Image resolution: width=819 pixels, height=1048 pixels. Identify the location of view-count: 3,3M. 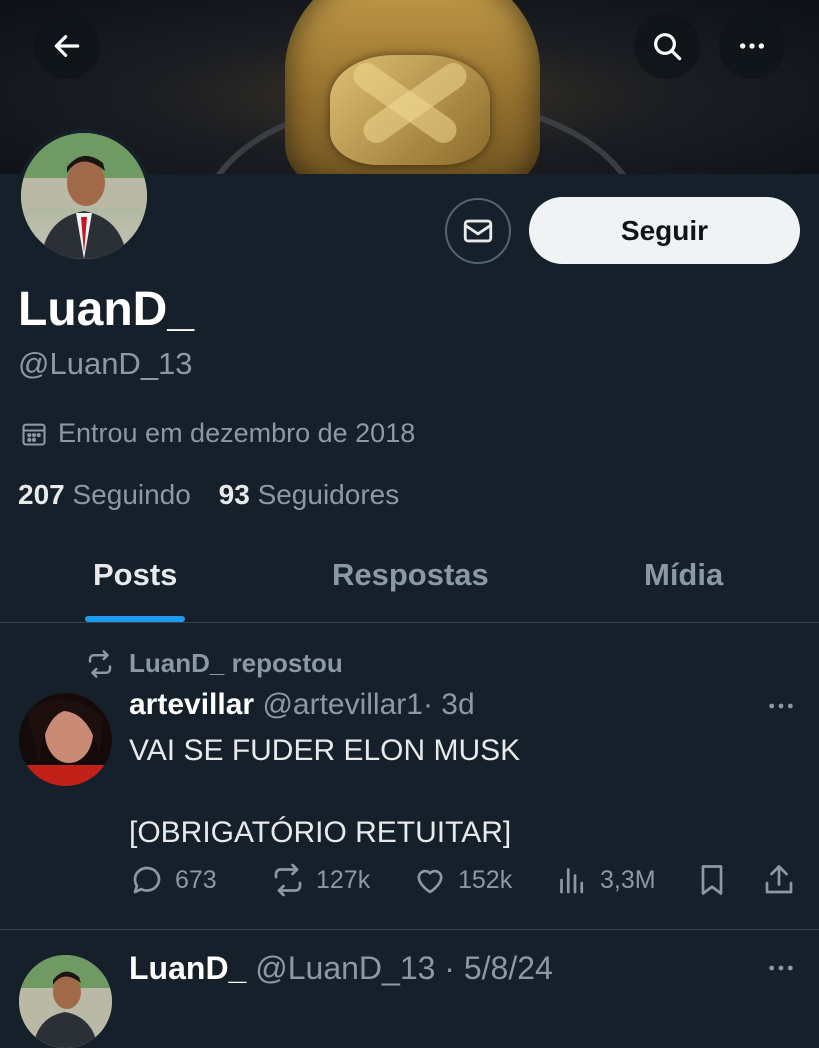
(628, 879).